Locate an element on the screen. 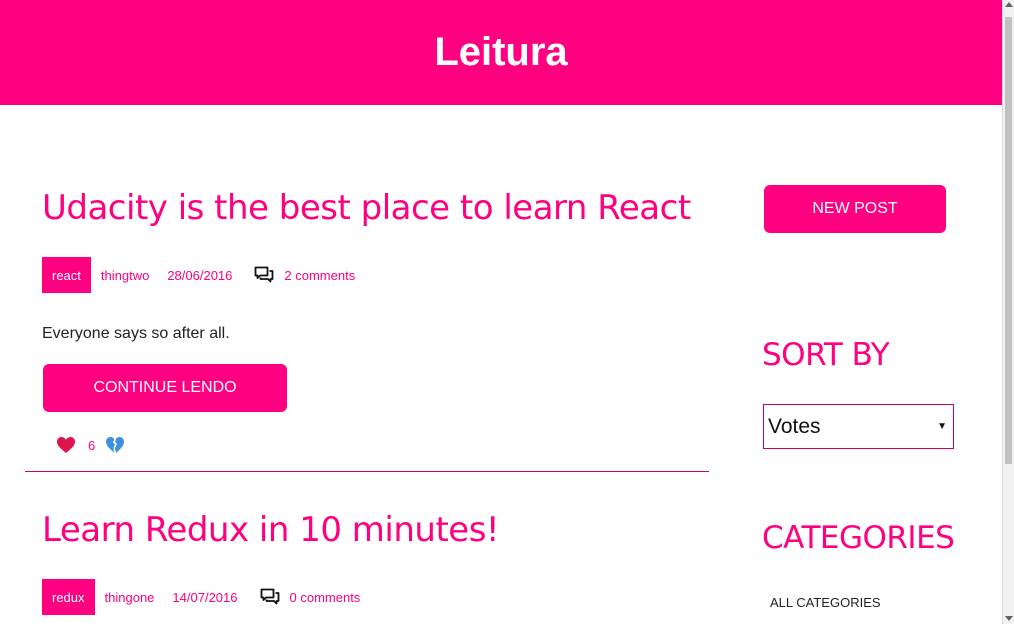 This screenshot has width=1014, height=624. vote-controls: 6 is located at coordinates (90, 445).